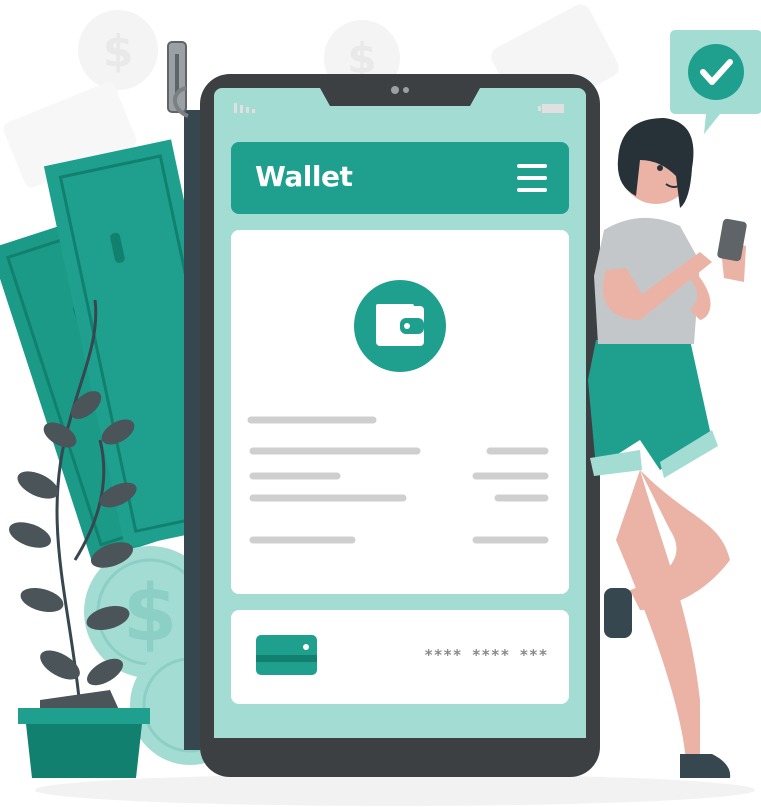 The image size is (761, 807). Describe the element at coordinates (486, 655) in the screenshot. I see `masked-card-number: **** **** ***` at that location.